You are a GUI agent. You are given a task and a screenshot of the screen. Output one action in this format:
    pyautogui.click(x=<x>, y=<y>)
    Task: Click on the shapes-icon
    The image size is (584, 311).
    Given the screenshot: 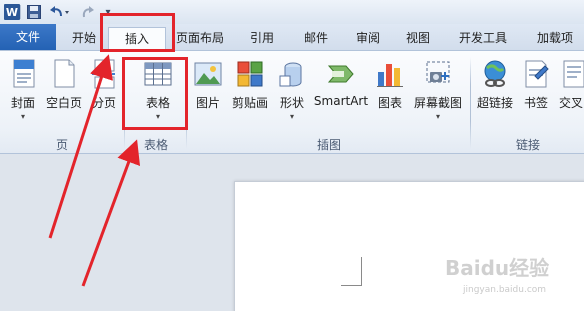 What is the action you would take?
    pyautogui.click(x=290, y=74)
    